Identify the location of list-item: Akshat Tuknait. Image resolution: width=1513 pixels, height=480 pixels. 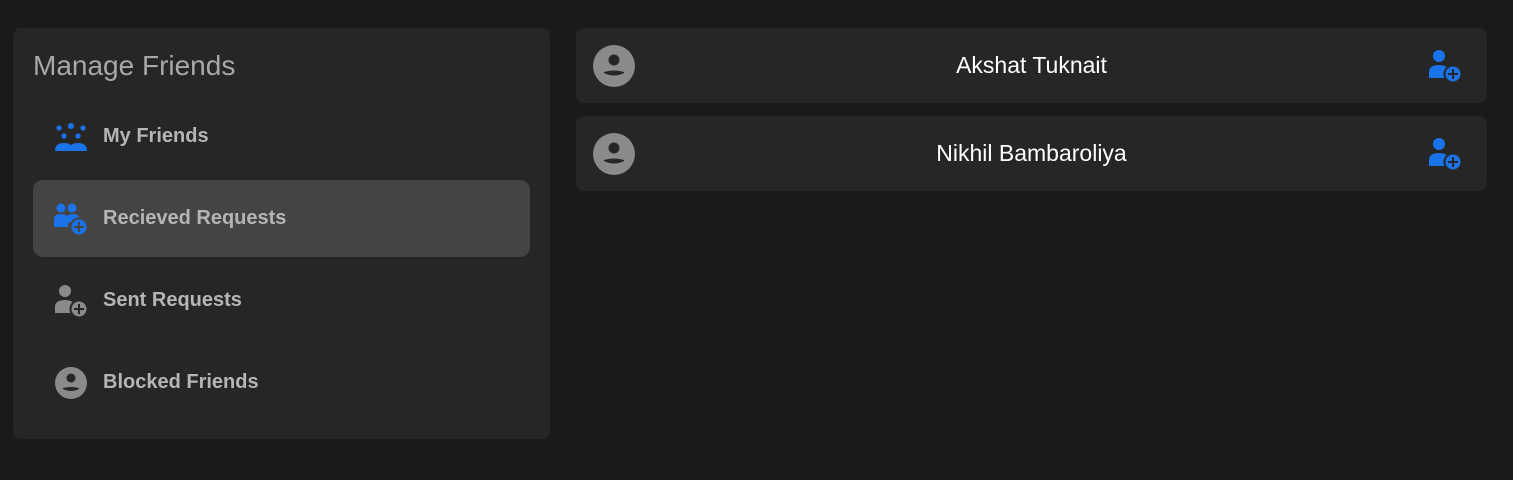
(1031, 65).